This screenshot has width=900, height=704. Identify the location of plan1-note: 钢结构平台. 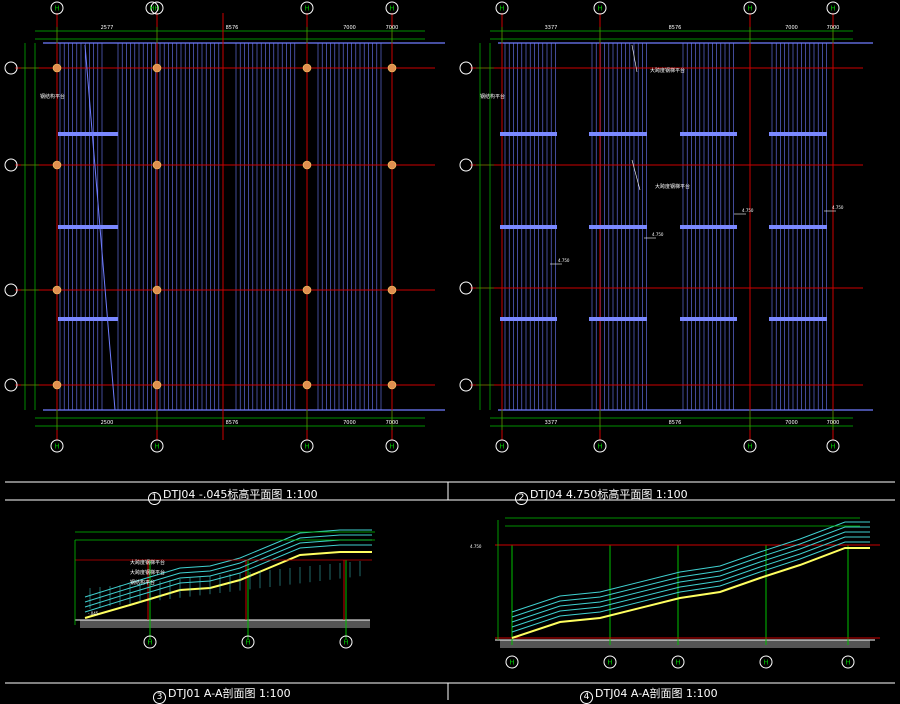
(52, 96).